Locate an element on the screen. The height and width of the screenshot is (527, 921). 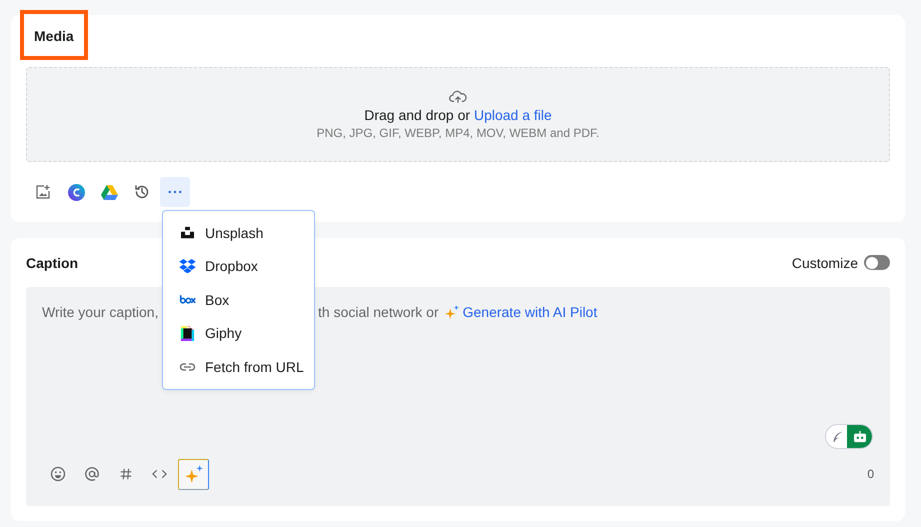
menu-item-label: Dropbox is located at coordinates (231, 266).